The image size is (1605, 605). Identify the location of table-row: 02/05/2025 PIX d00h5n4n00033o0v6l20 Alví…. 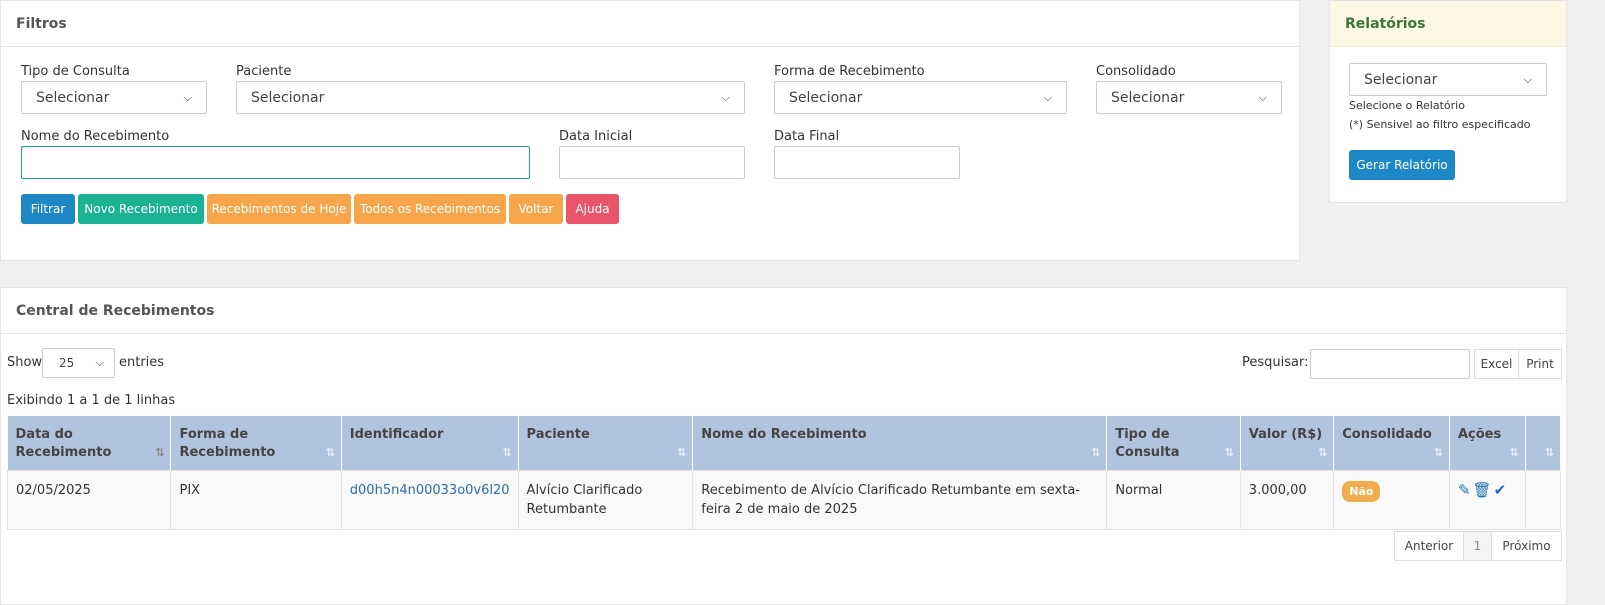
(783, 500).